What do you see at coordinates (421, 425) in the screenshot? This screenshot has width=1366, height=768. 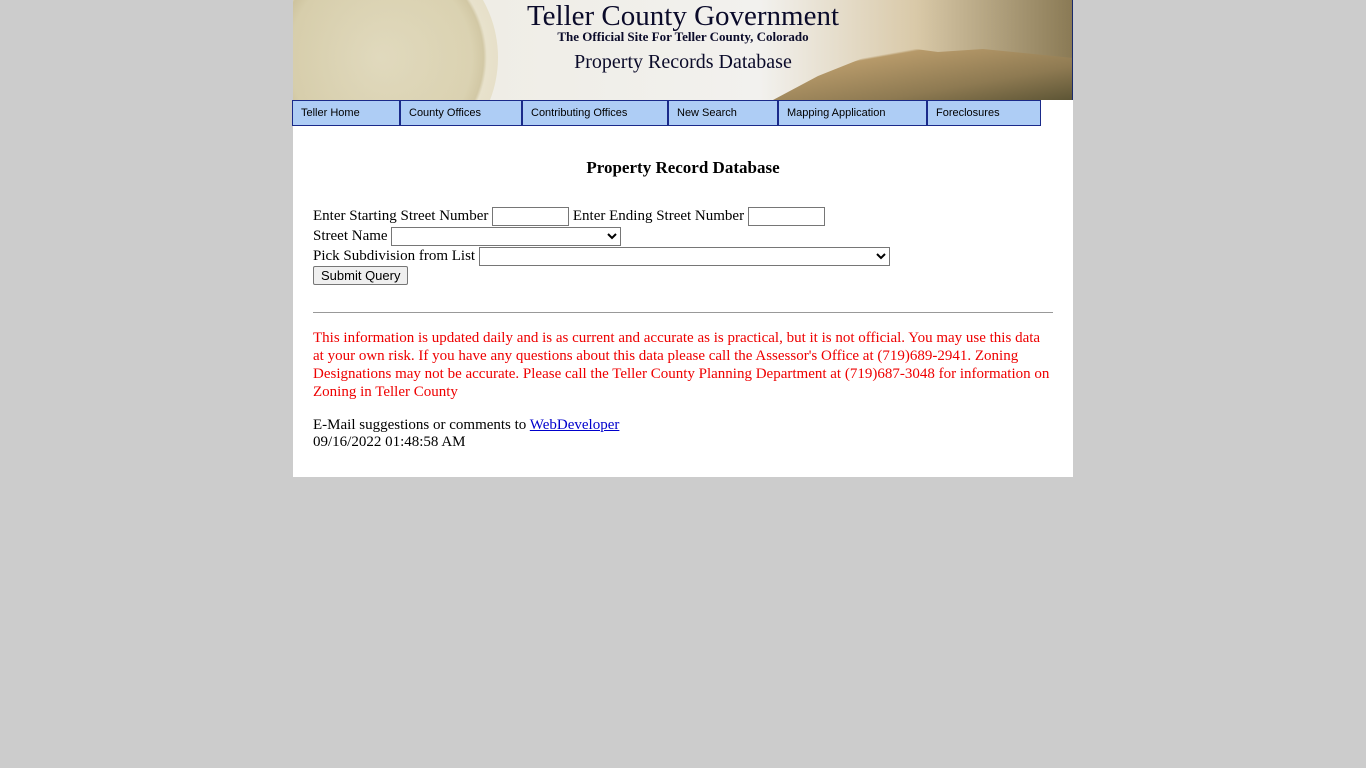 I see `email-text: E-Mail suggestions or comments to` at bounding box center [421, 425].